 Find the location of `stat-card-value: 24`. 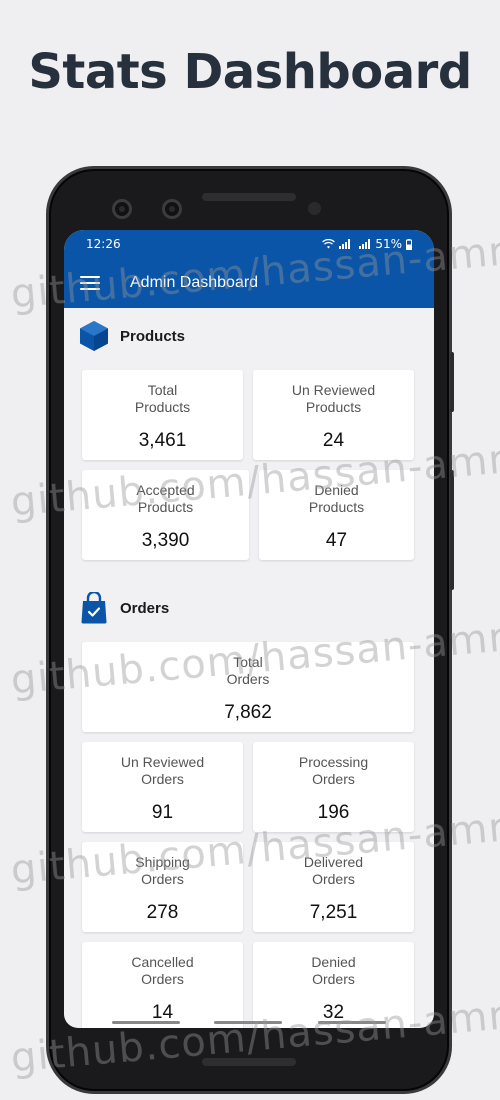

stat-card-value: 24 is located at coordinates (333, 440).